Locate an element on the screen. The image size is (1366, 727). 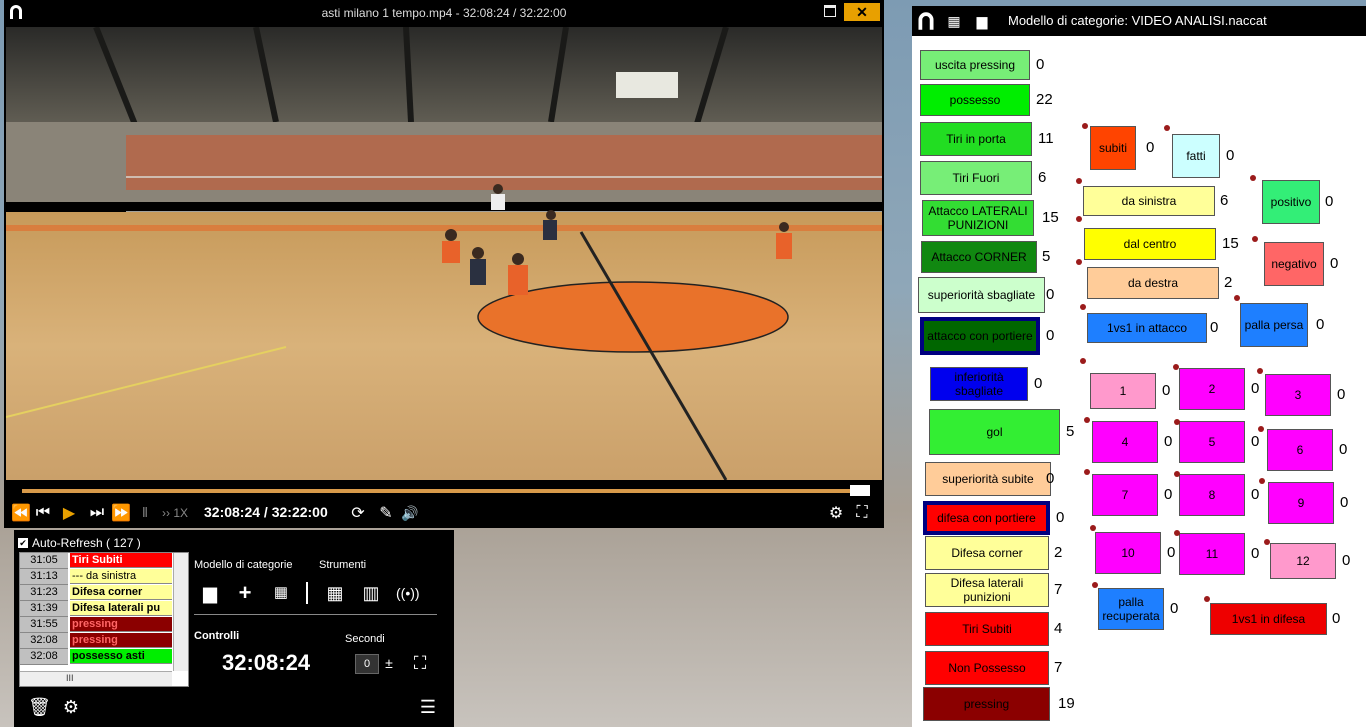
category-button: Non Possesso is located at coordinates (987, 668).